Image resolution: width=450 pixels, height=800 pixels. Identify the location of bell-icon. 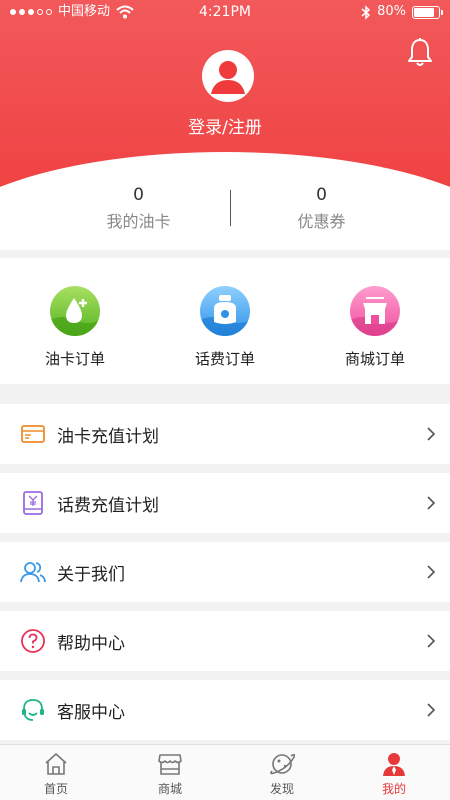
(420, 52).